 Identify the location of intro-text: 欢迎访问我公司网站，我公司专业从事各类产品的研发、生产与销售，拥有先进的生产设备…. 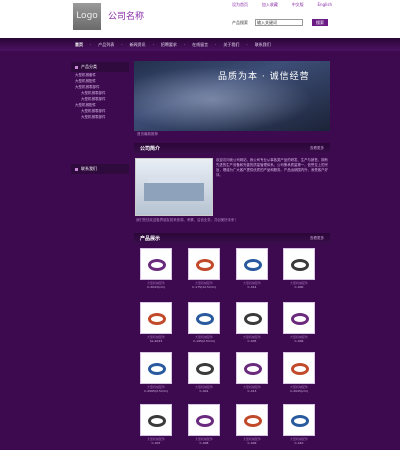
(272, 167).